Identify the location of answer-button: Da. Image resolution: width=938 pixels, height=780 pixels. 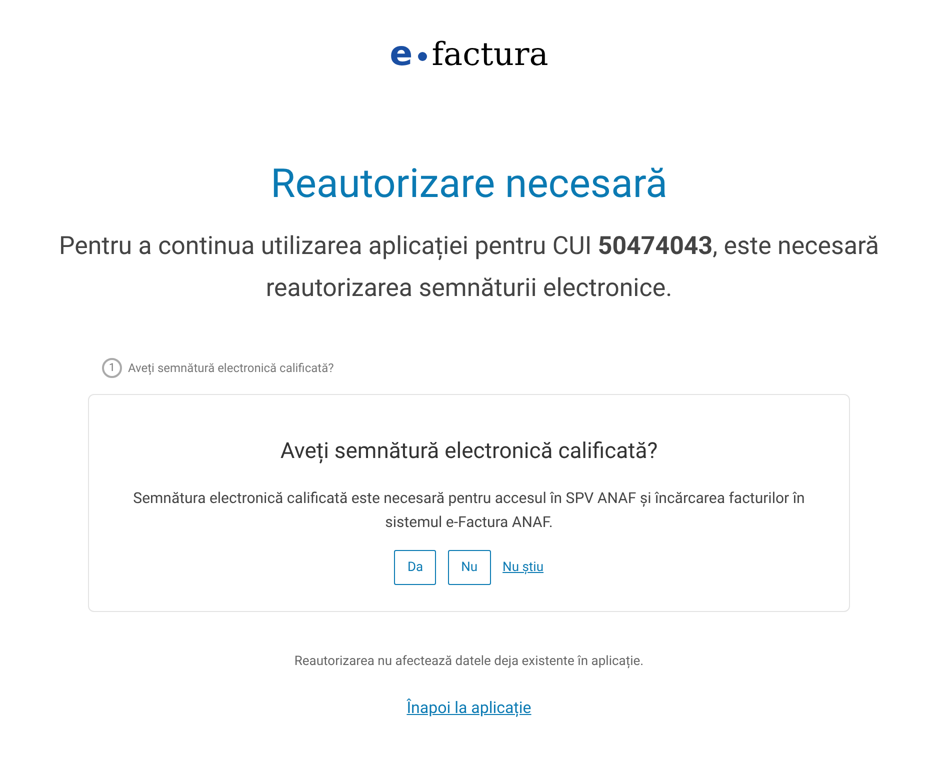
(415, 567).